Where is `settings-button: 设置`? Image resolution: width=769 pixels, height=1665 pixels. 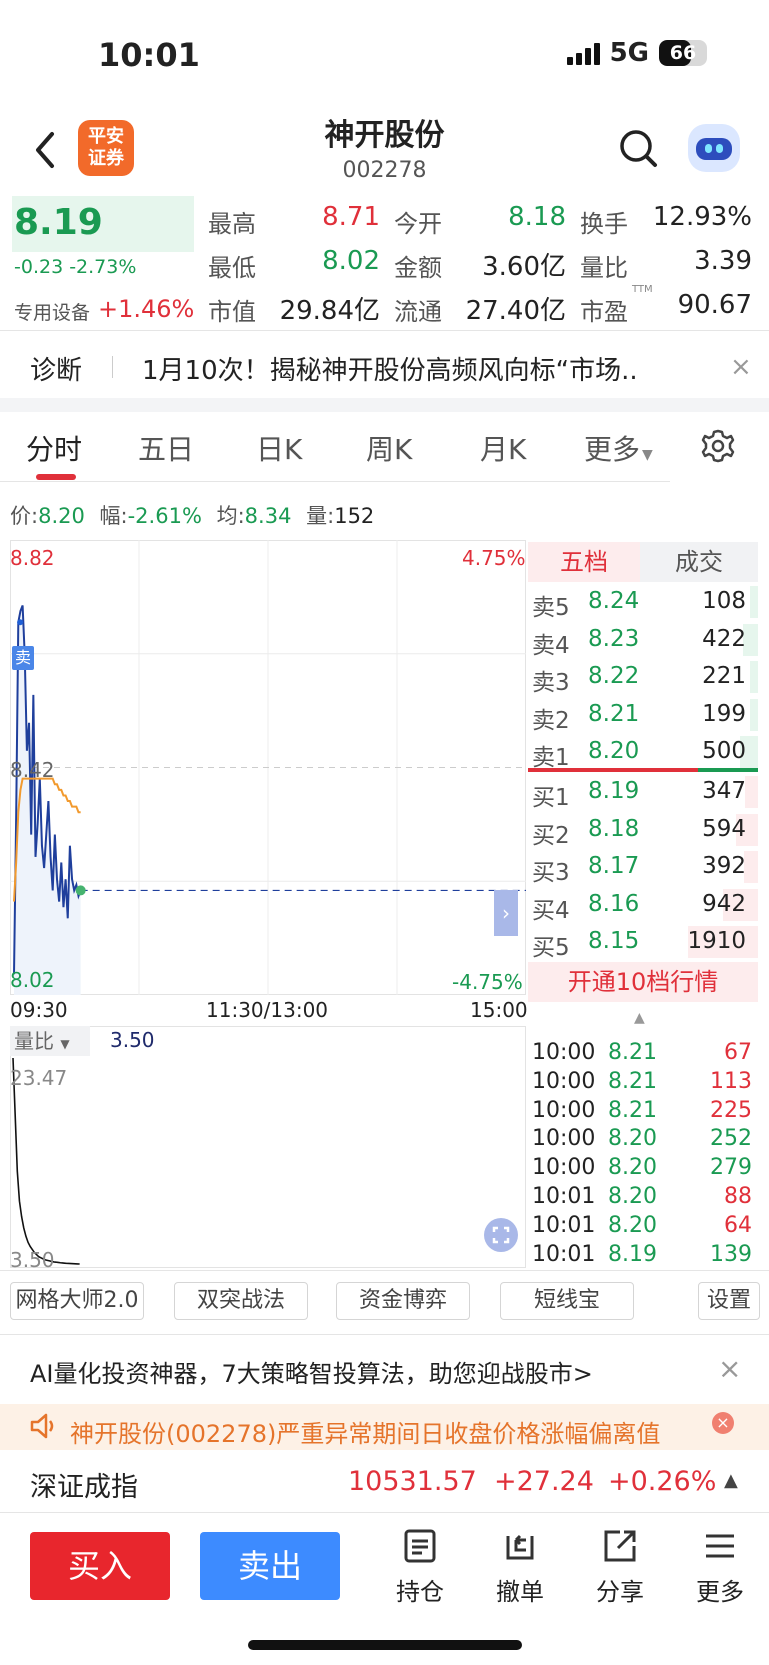 settings-button: 设置 is located at coordinates (729, 1301).